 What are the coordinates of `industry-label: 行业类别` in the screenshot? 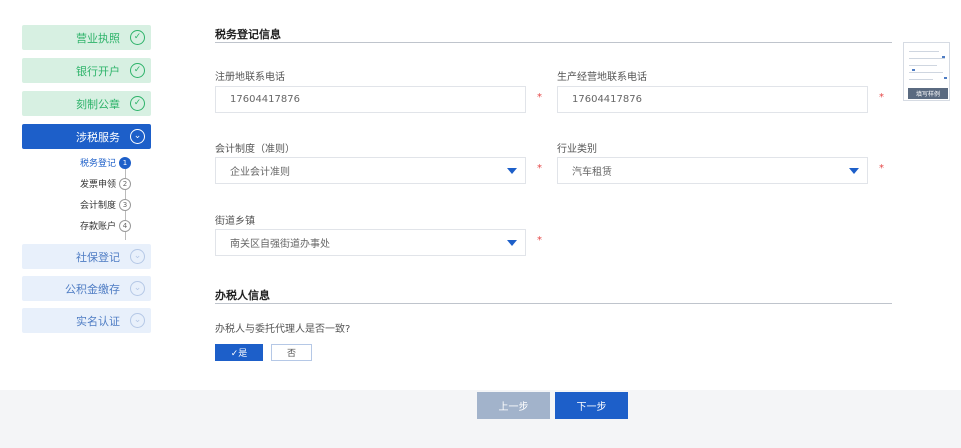 It's located at (577, 149).